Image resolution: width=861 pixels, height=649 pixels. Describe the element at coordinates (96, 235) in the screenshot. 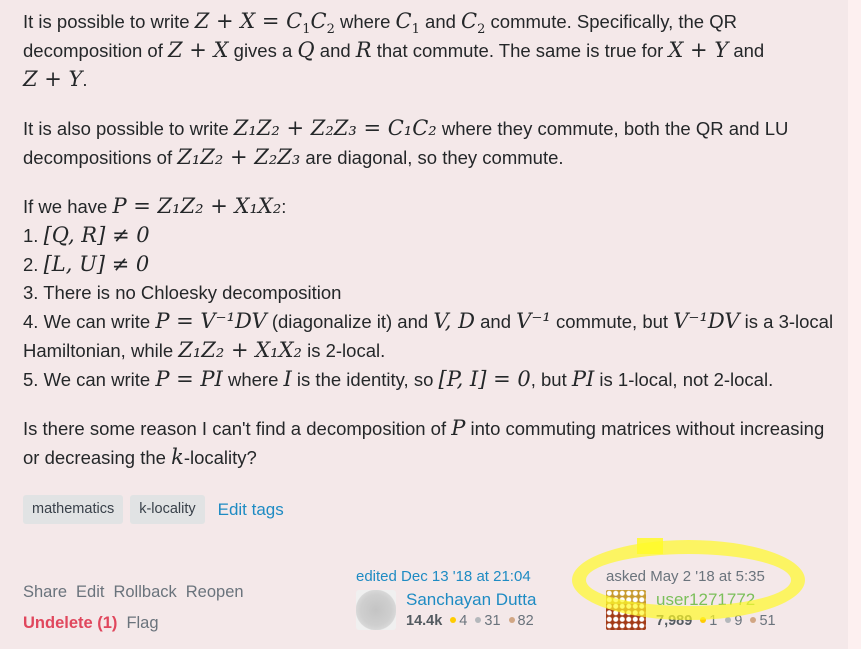

I see `math: [Q, R] ≠ 0` at that location.